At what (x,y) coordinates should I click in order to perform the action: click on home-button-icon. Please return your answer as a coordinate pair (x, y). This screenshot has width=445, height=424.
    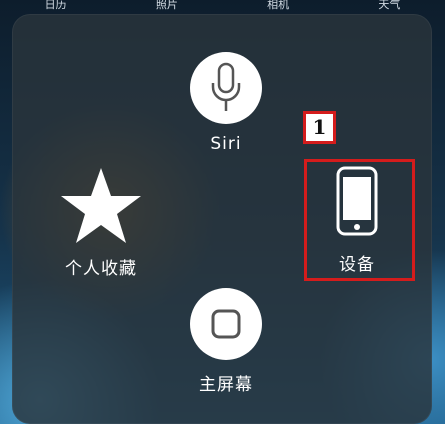
    Looking at the image, I should click on (226, 324).